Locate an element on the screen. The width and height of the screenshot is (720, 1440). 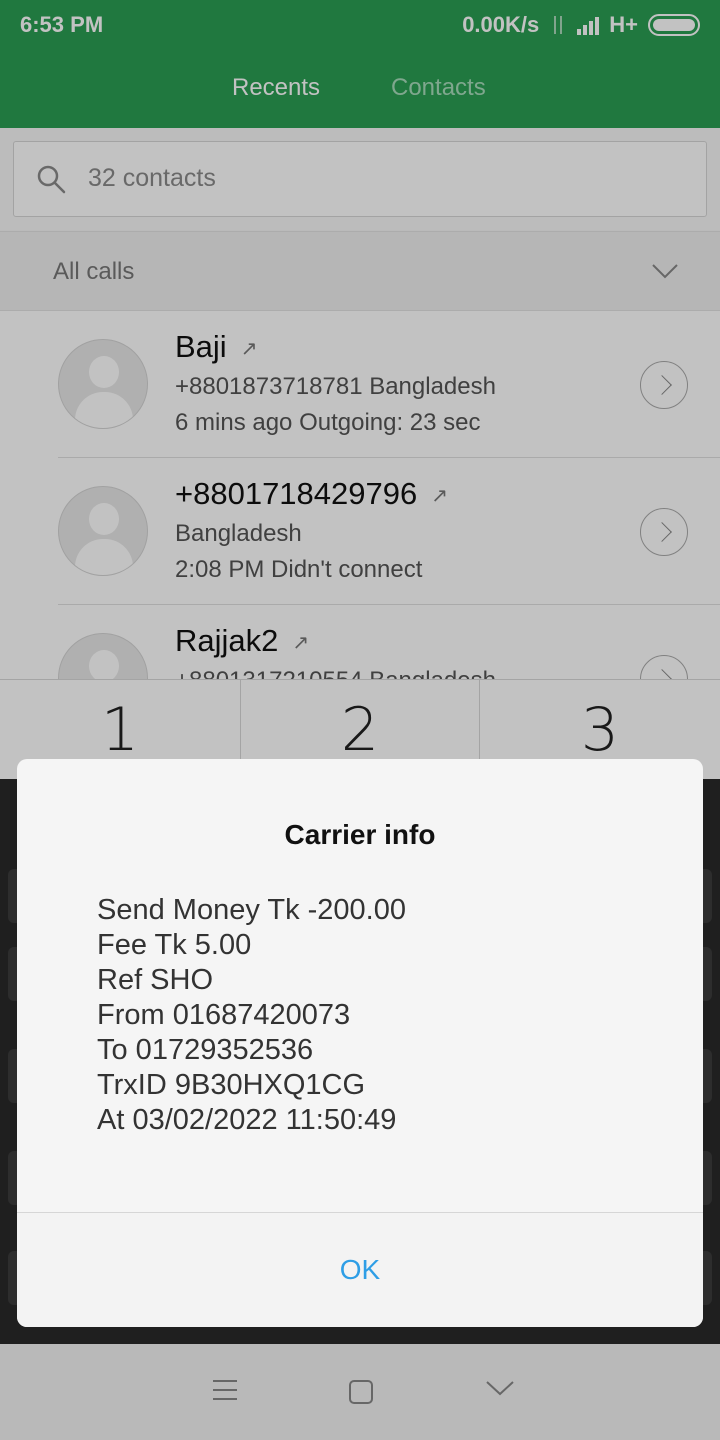
message-line: TrxID 9B30HXQ1CG is located at coordinates (231, 1085).